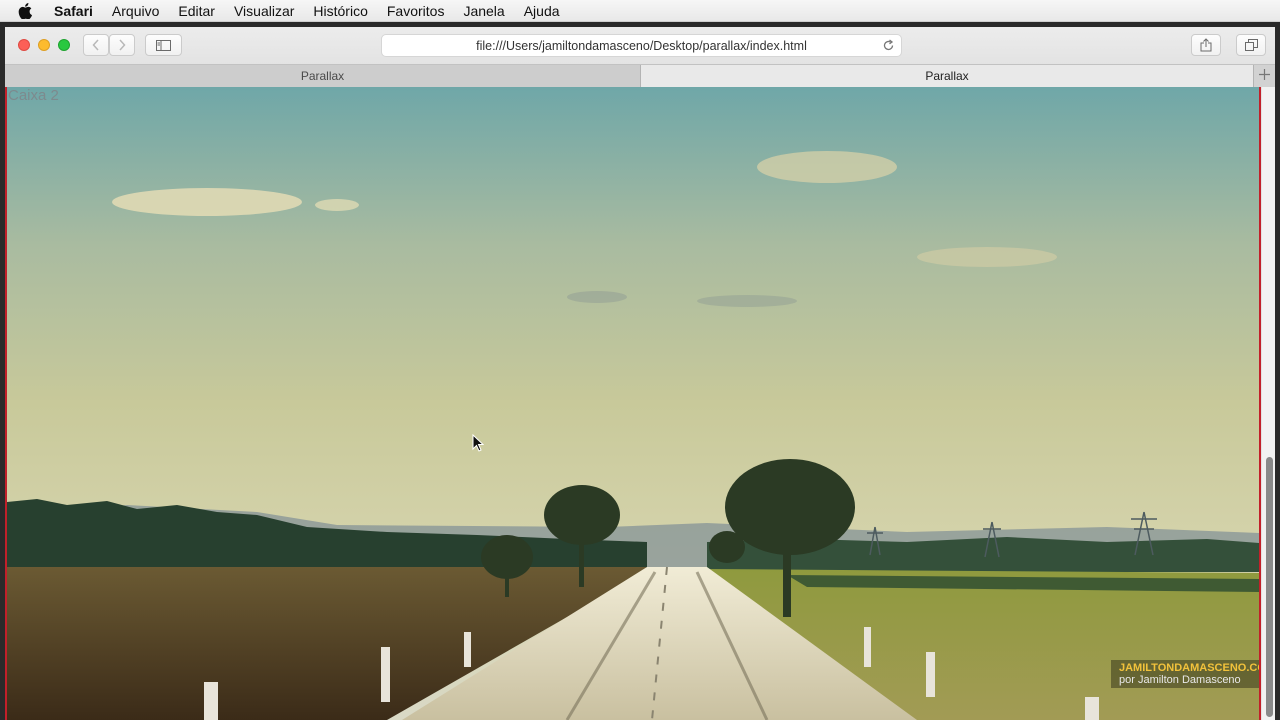 Image resolution: width=1280 pixels, height=720 pixels. I want to click on tab-bar: Parallax Parallax, so click(640, 75).